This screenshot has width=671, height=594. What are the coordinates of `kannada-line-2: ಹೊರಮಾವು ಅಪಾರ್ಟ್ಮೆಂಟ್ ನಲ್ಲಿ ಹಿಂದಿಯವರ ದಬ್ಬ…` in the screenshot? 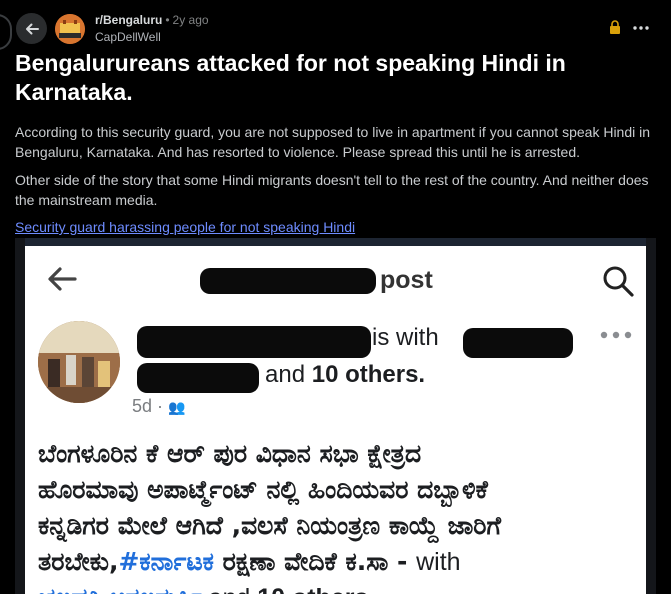 It's located at (263, 489).